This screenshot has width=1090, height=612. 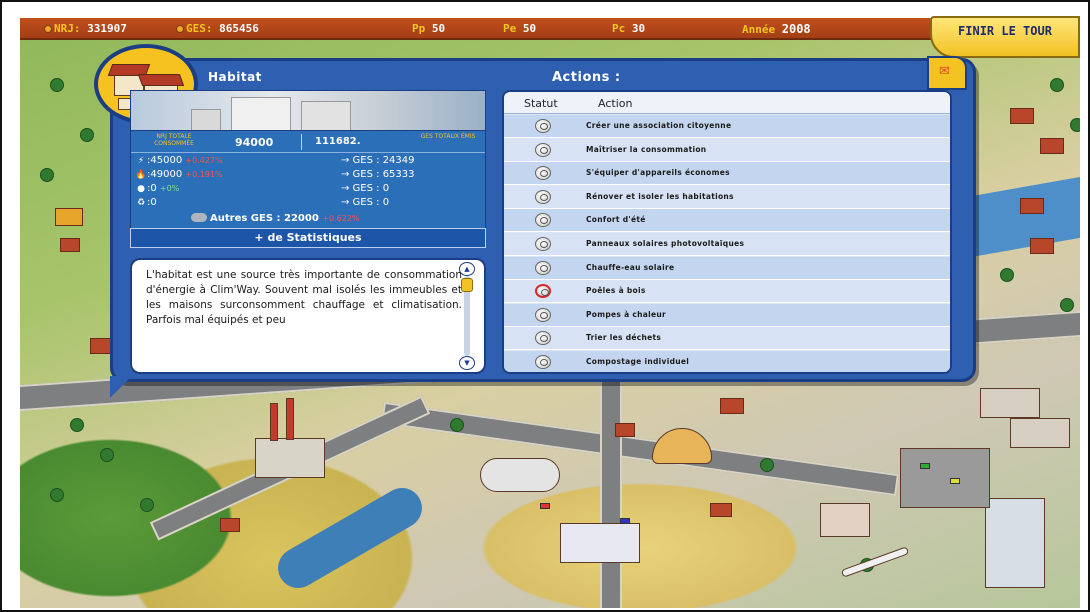 I want to click on scroll-down-button: ▼, so click(x=467, y=363).